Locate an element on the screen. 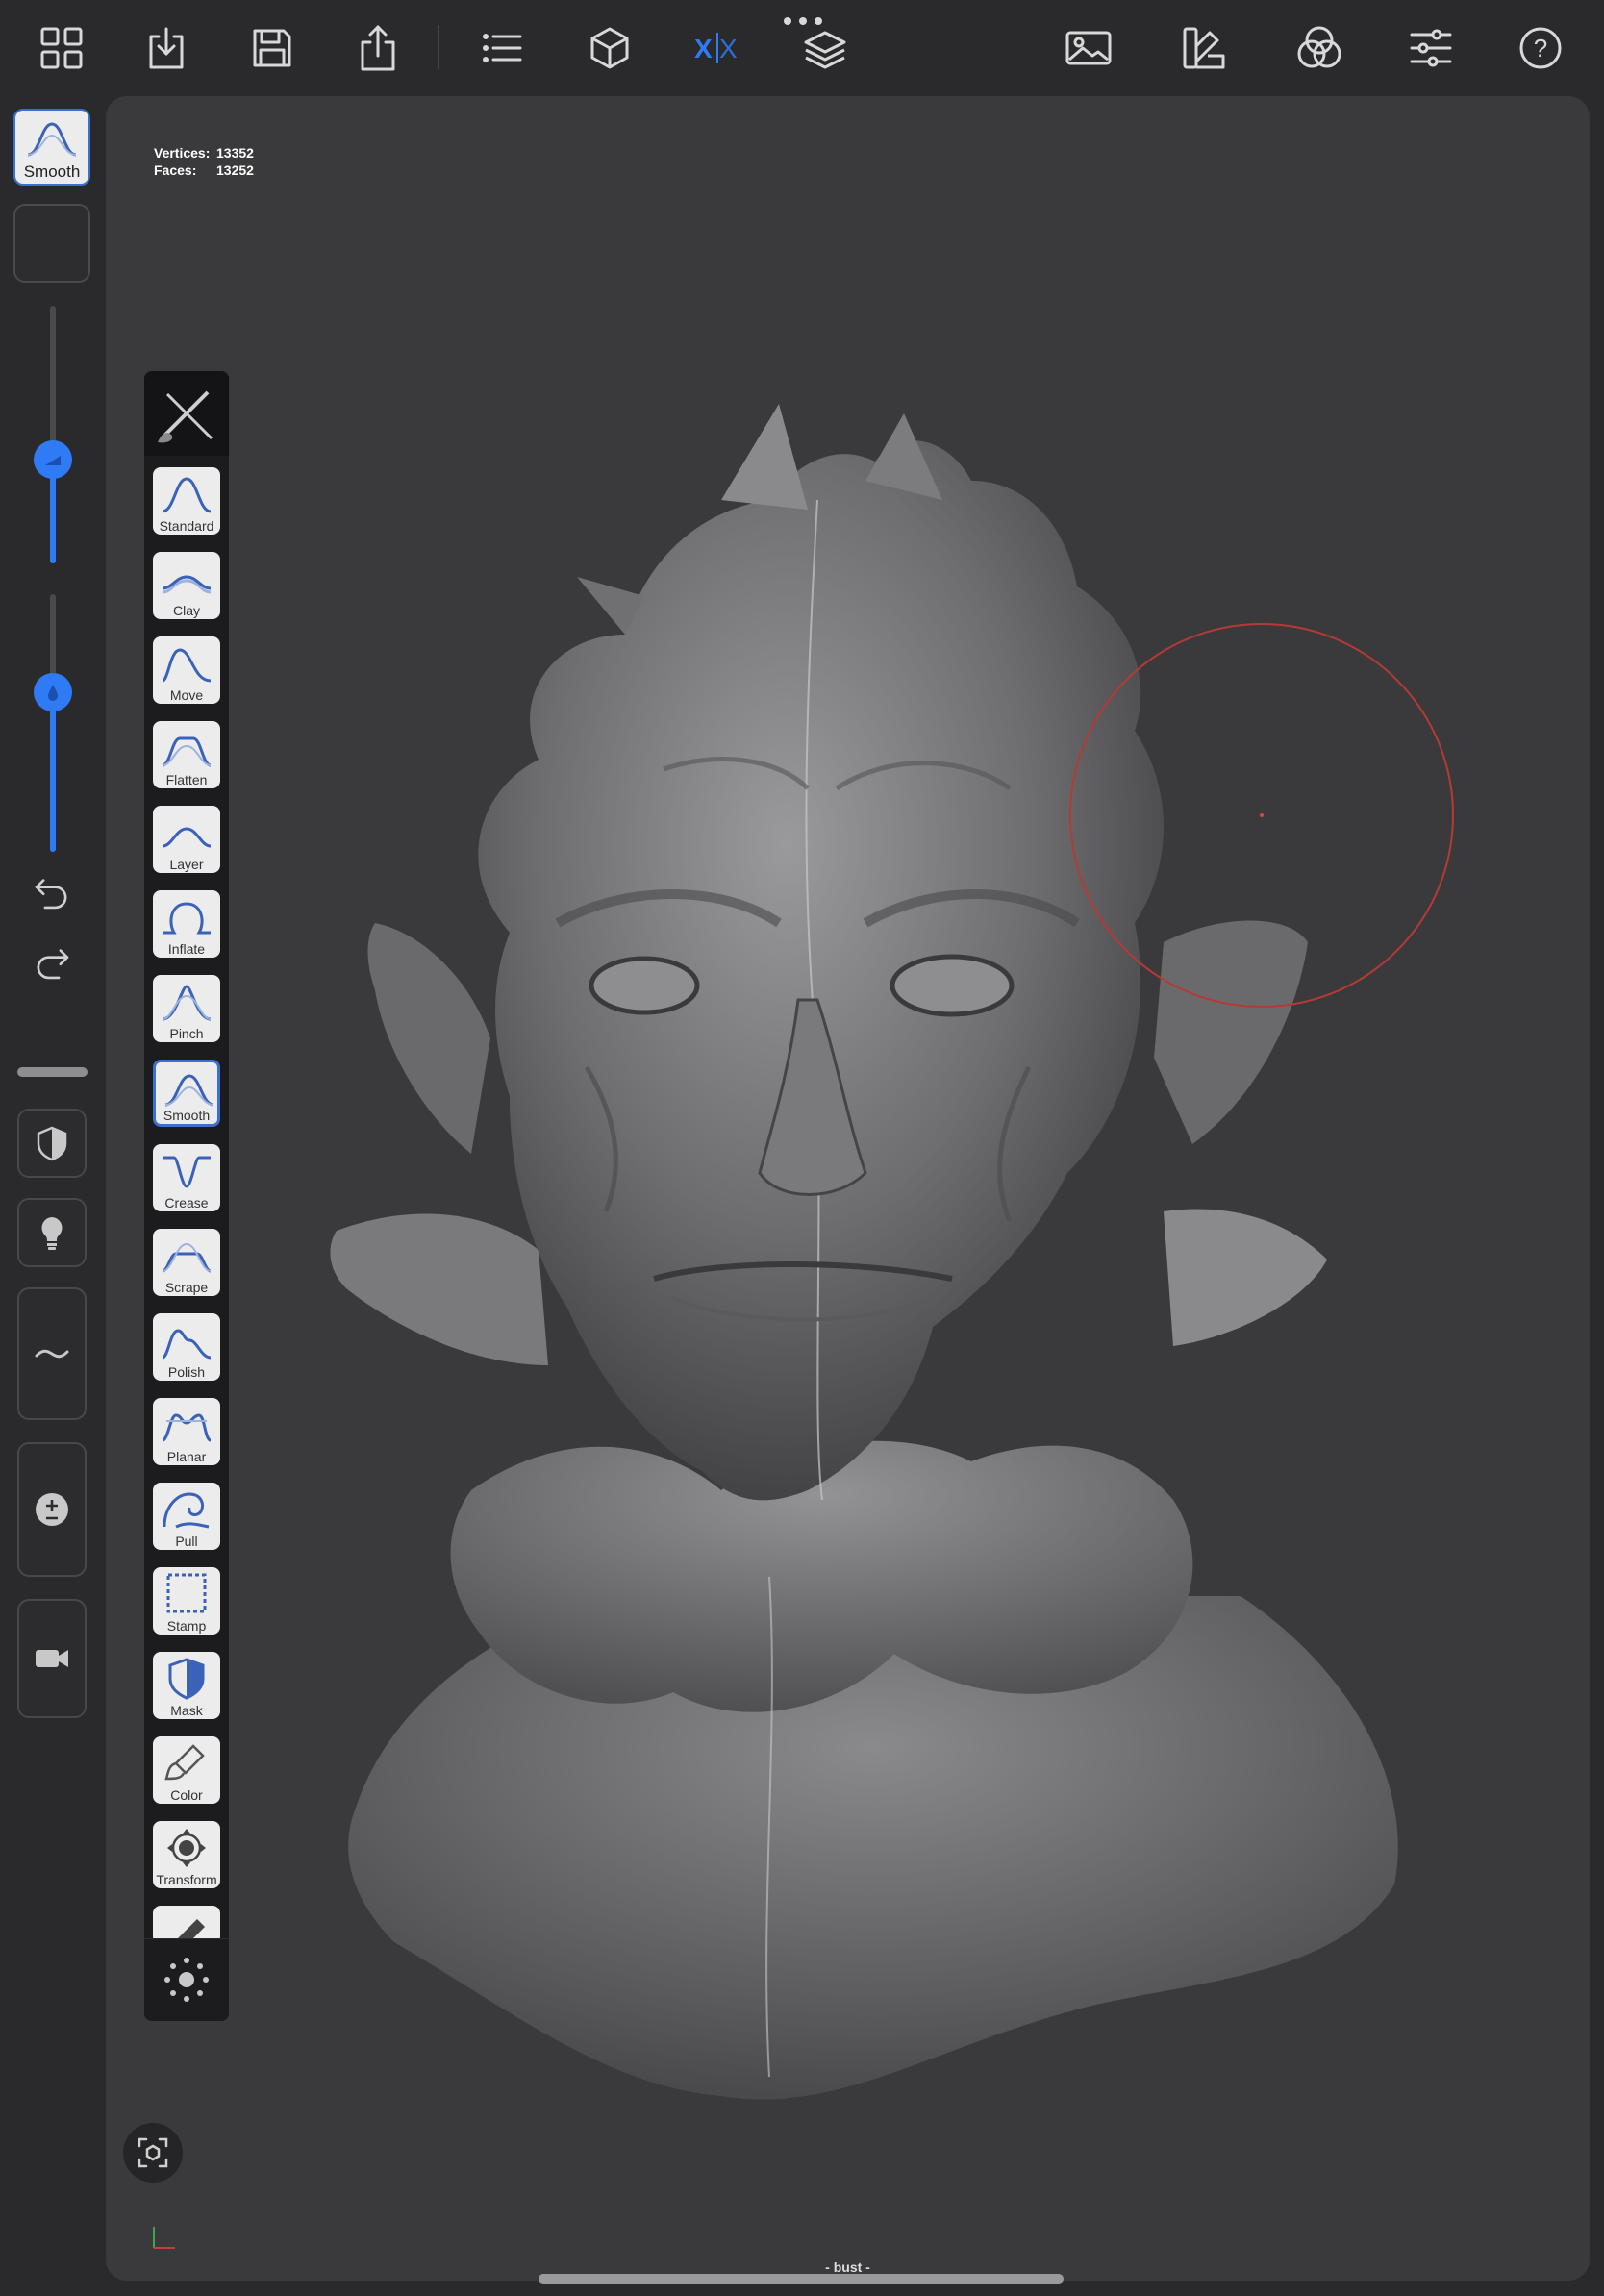  panel-divider is located at coordinates (52, 1072).